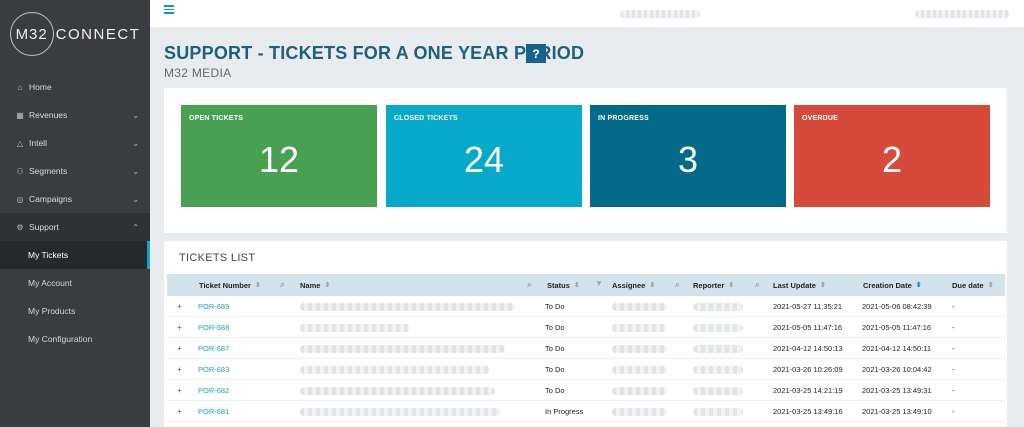 The width and height of the screenshot is (1024, 427). What do you see at coordinates (887, 285) in the screenshot?
I see `col-label: Creation Date` at bounding box center [887, 285].